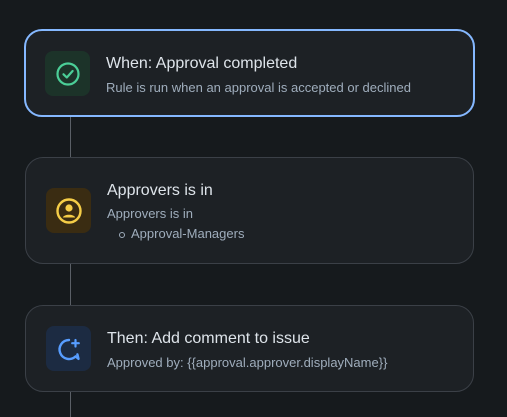 This screenshot has height=417, width=507. Describe the element at coordinates (122, 235) in the screenshot. I see `list-bullet` at that location.